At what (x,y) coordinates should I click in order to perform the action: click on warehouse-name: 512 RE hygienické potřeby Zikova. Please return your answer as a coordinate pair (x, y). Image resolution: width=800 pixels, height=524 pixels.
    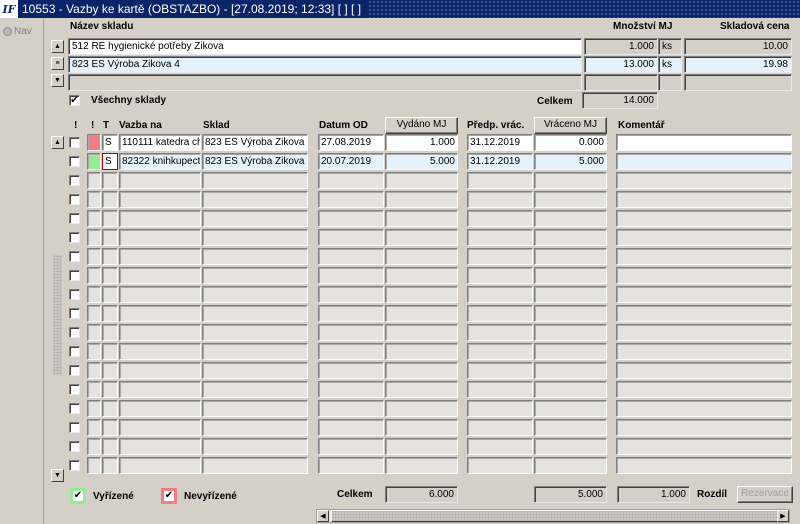
    Looking at the image, I should click on (325, 46).